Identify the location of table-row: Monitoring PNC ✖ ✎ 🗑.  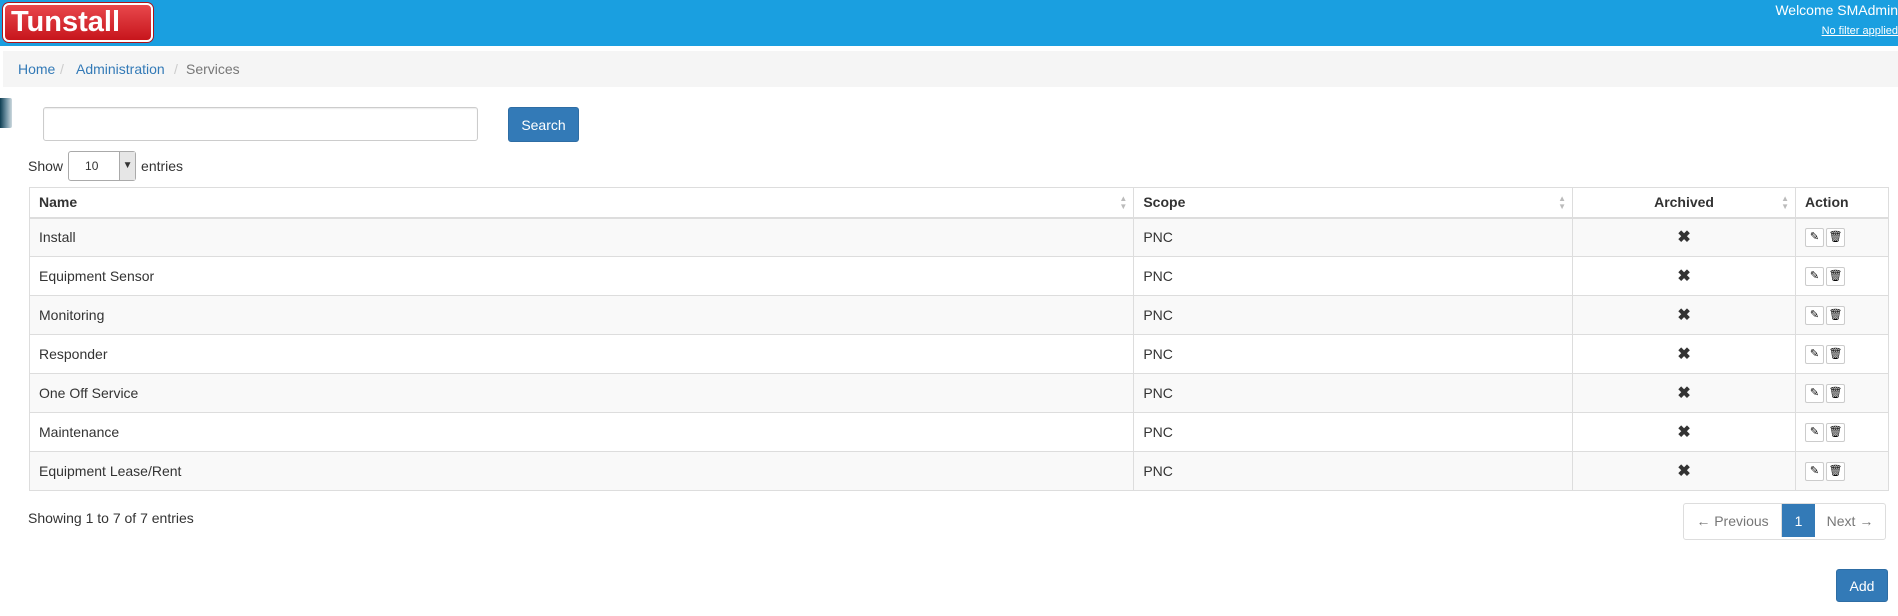
(958, 315).